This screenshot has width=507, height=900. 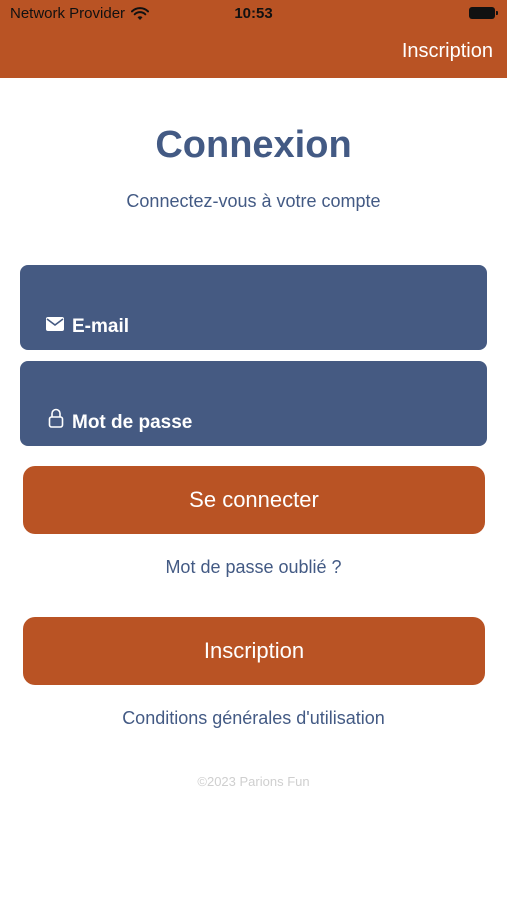 What do you see at coordinates (253, 307) in the screenshot?
I see `email-field` at bounding box center [253, 307].